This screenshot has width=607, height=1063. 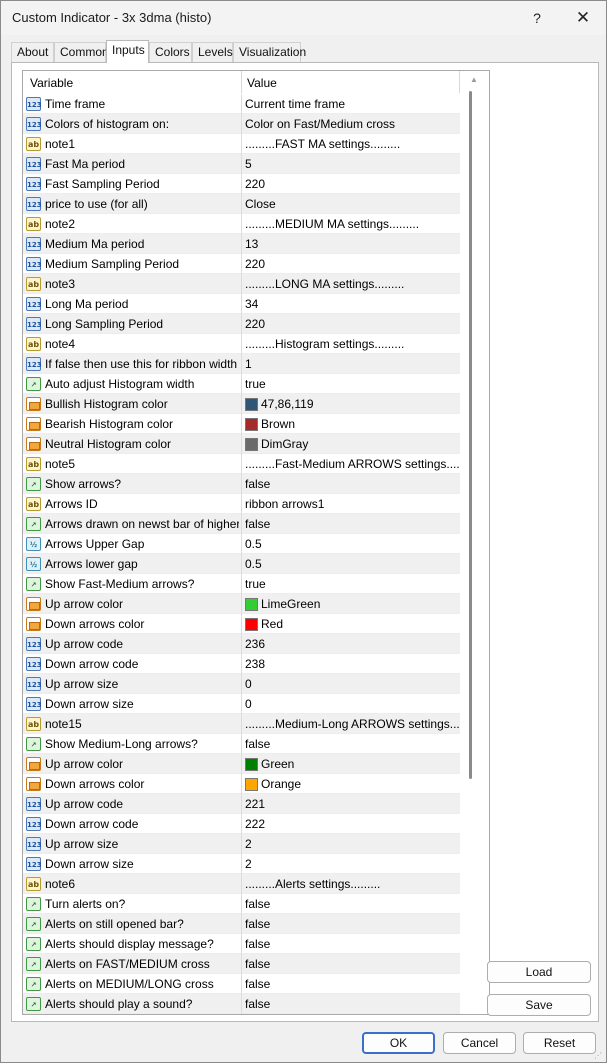 I want to click on table-row: Down arrows color Red, so click(x=241, y=624).